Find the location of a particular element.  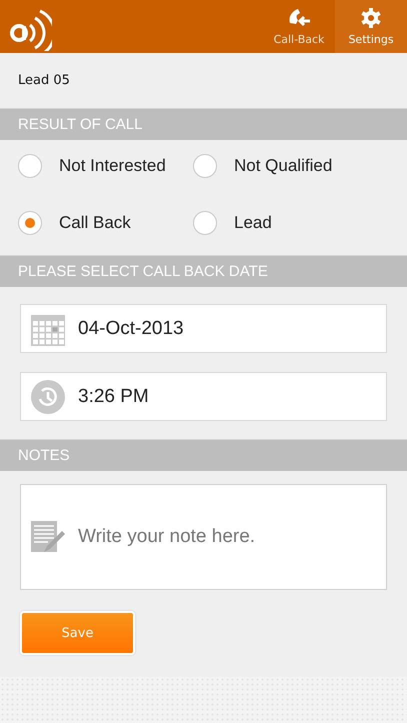

notes-field: Write your note here. is located at coordinates (231, 537).